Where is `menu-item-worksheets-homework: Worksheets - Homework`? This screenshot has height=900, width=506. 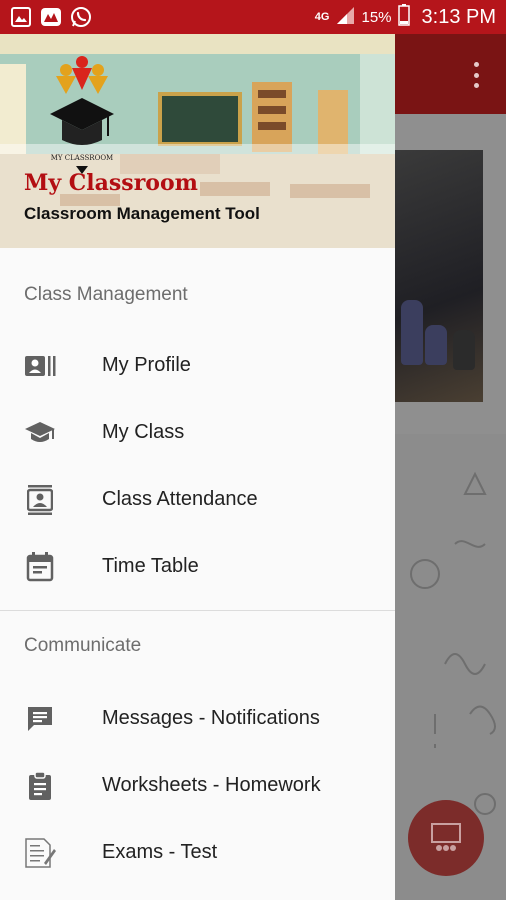 menu-item-worksheets-homework: Worksheets - Homework is located at coordinates (197, 785).